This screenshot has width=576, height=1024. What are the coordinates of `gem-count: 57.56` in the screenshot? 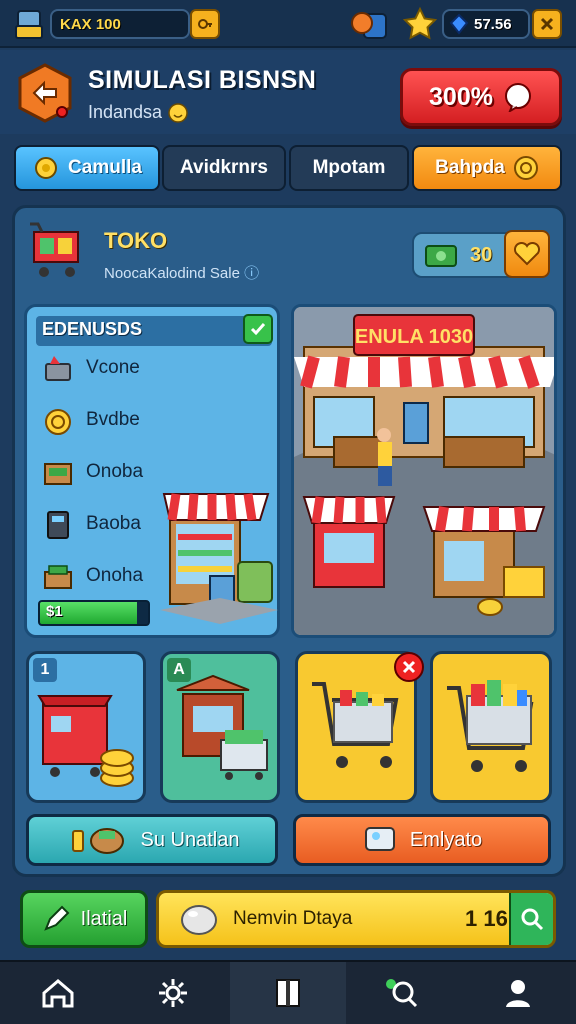 It's located at (493, 24).